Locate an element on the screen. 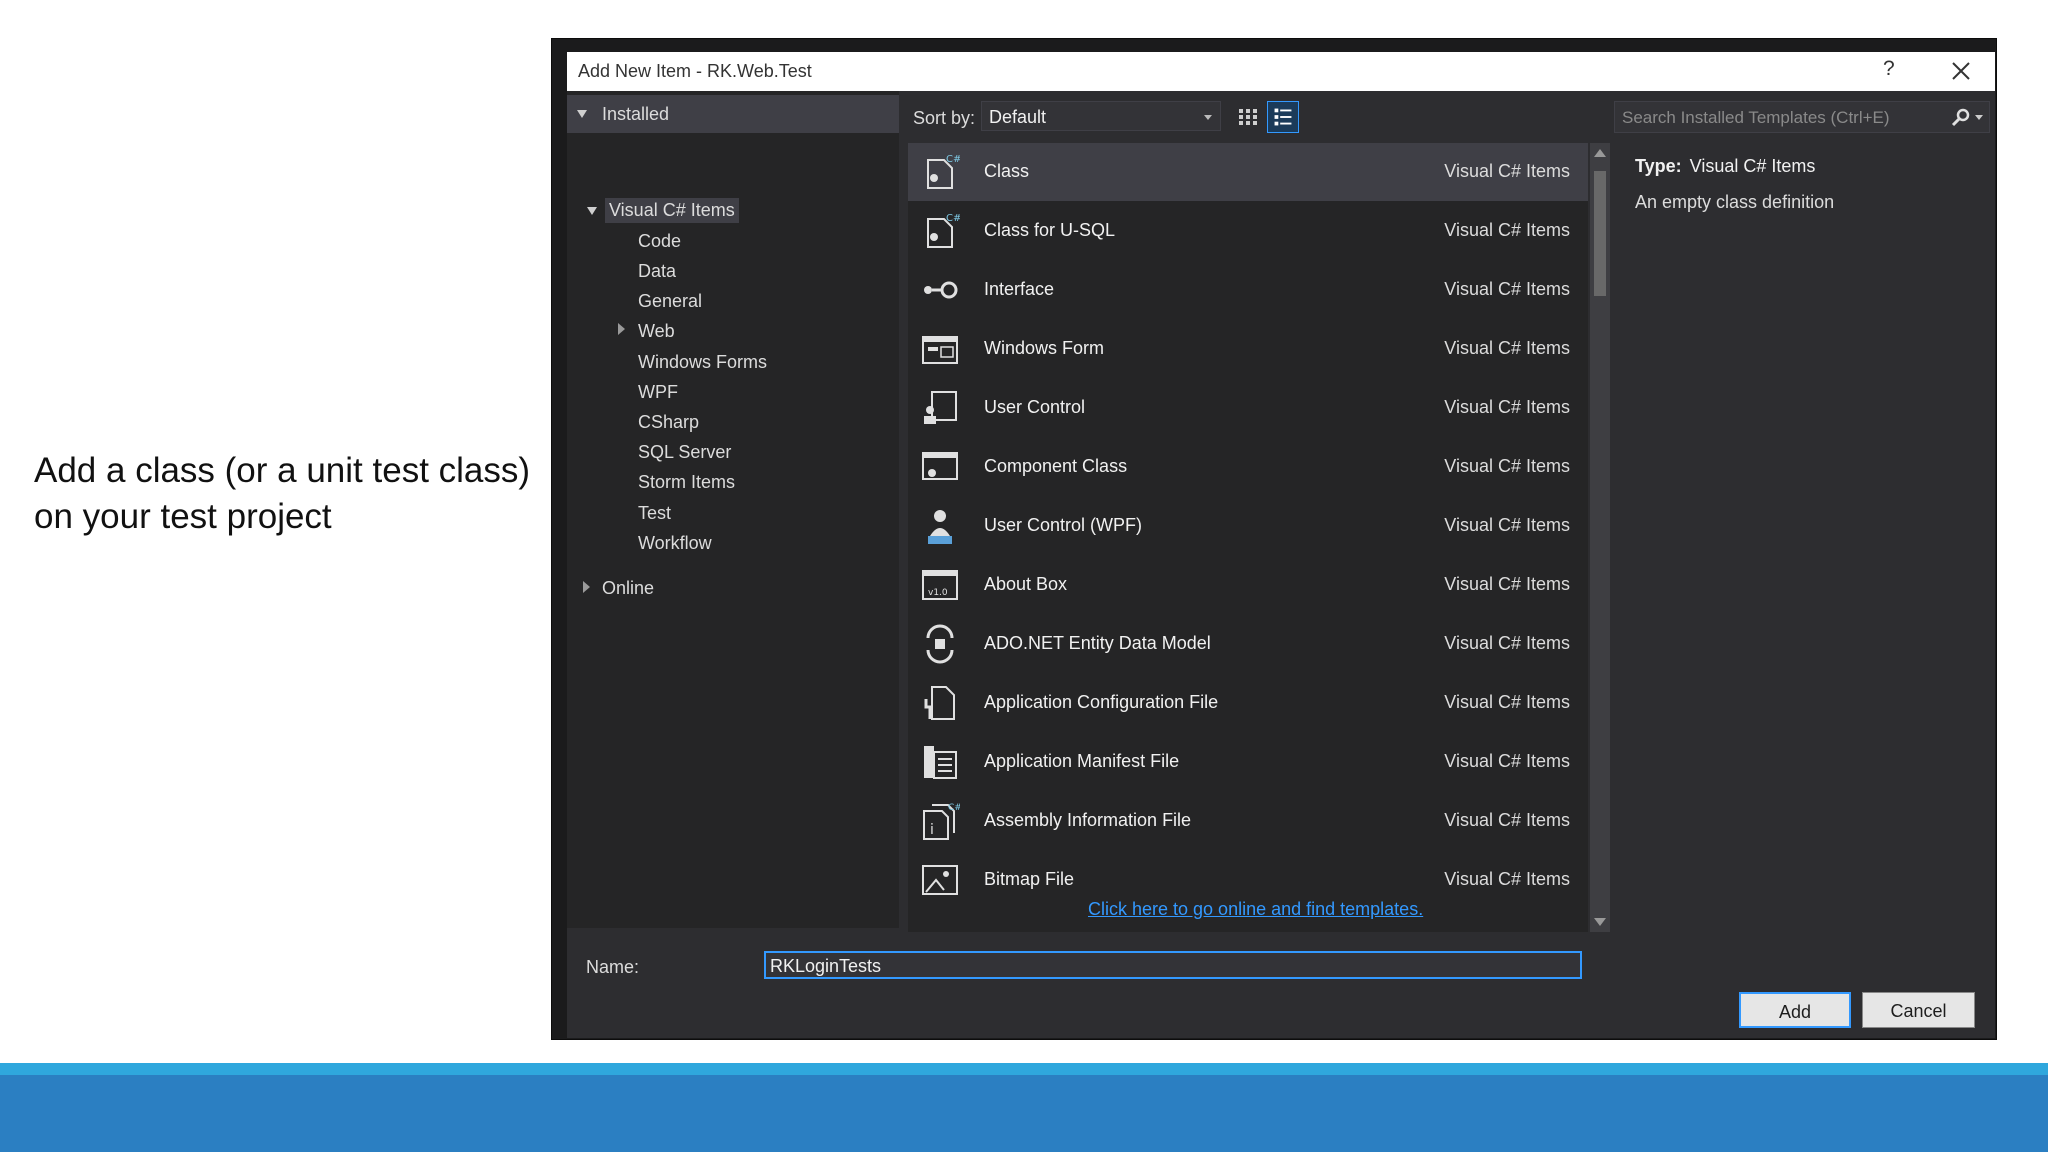  tree-item-sql-server: SQL Server is located at coordinates (684, 452).